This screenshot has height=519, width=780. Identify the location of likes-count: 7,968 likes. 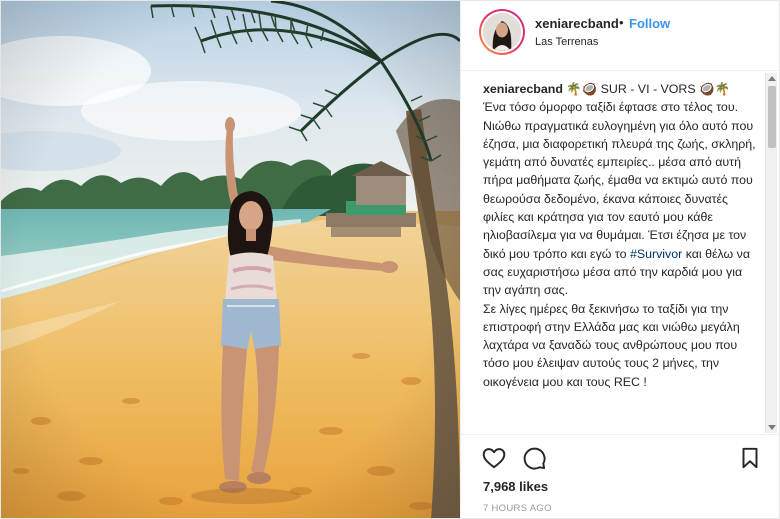
(515, 486).